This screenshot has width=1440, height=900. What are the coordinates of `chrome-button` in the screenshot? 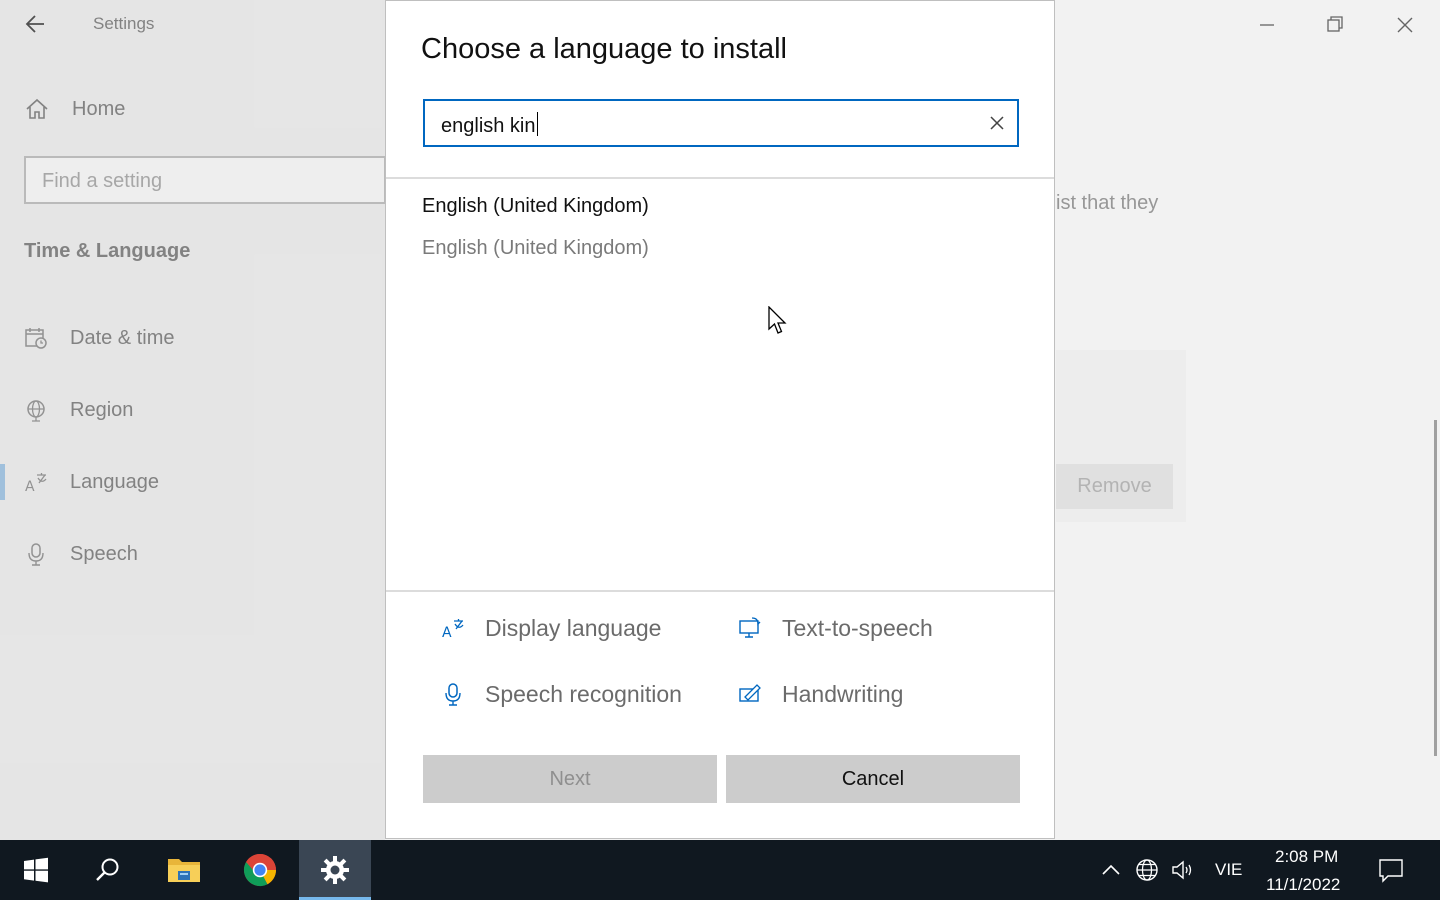 It's located at (260, 870).